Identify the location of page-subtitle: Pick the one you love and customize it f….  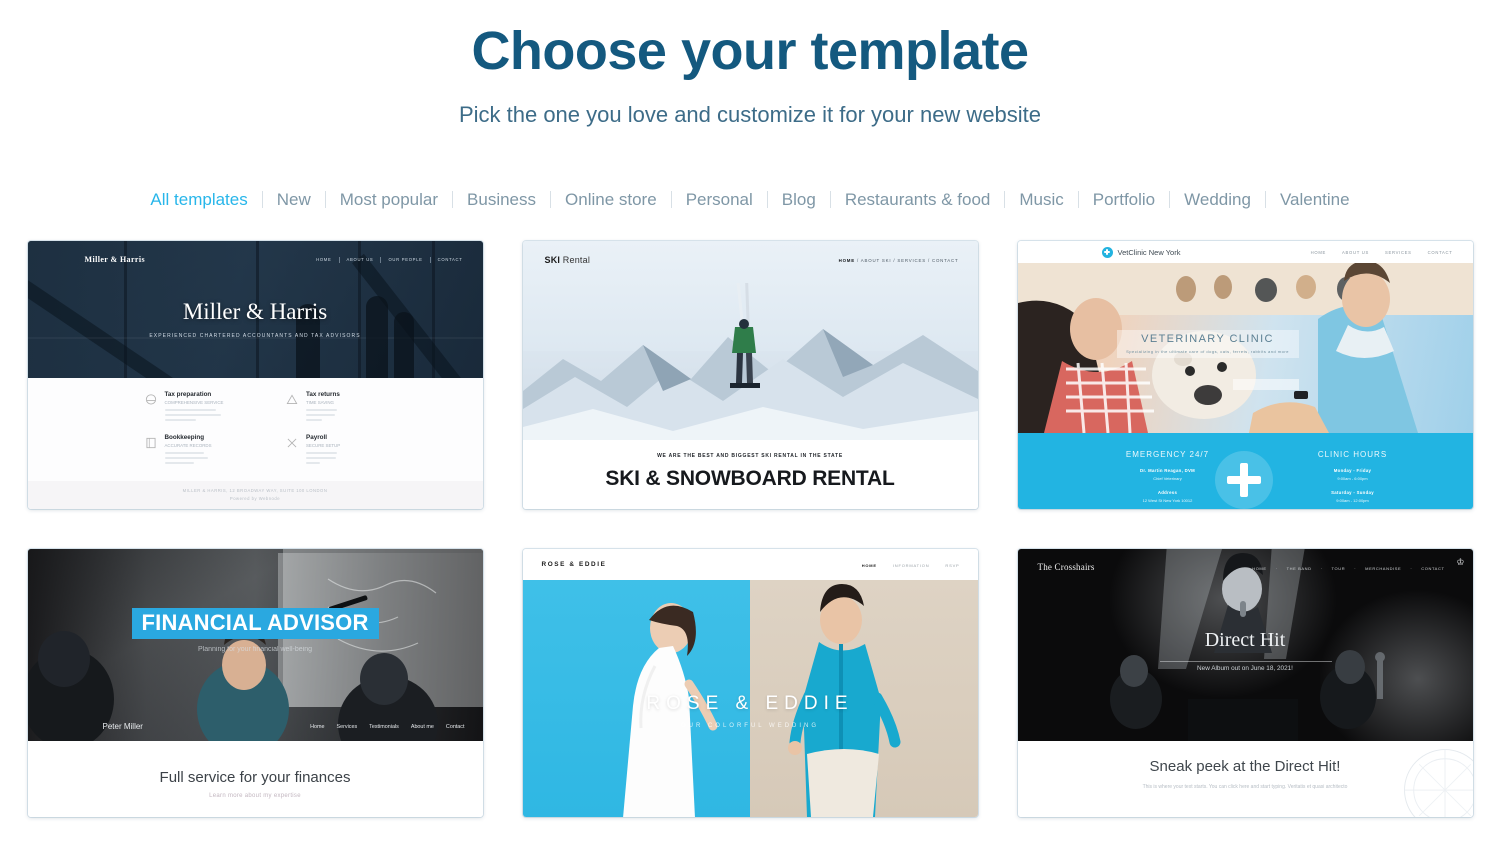
(750, 114).